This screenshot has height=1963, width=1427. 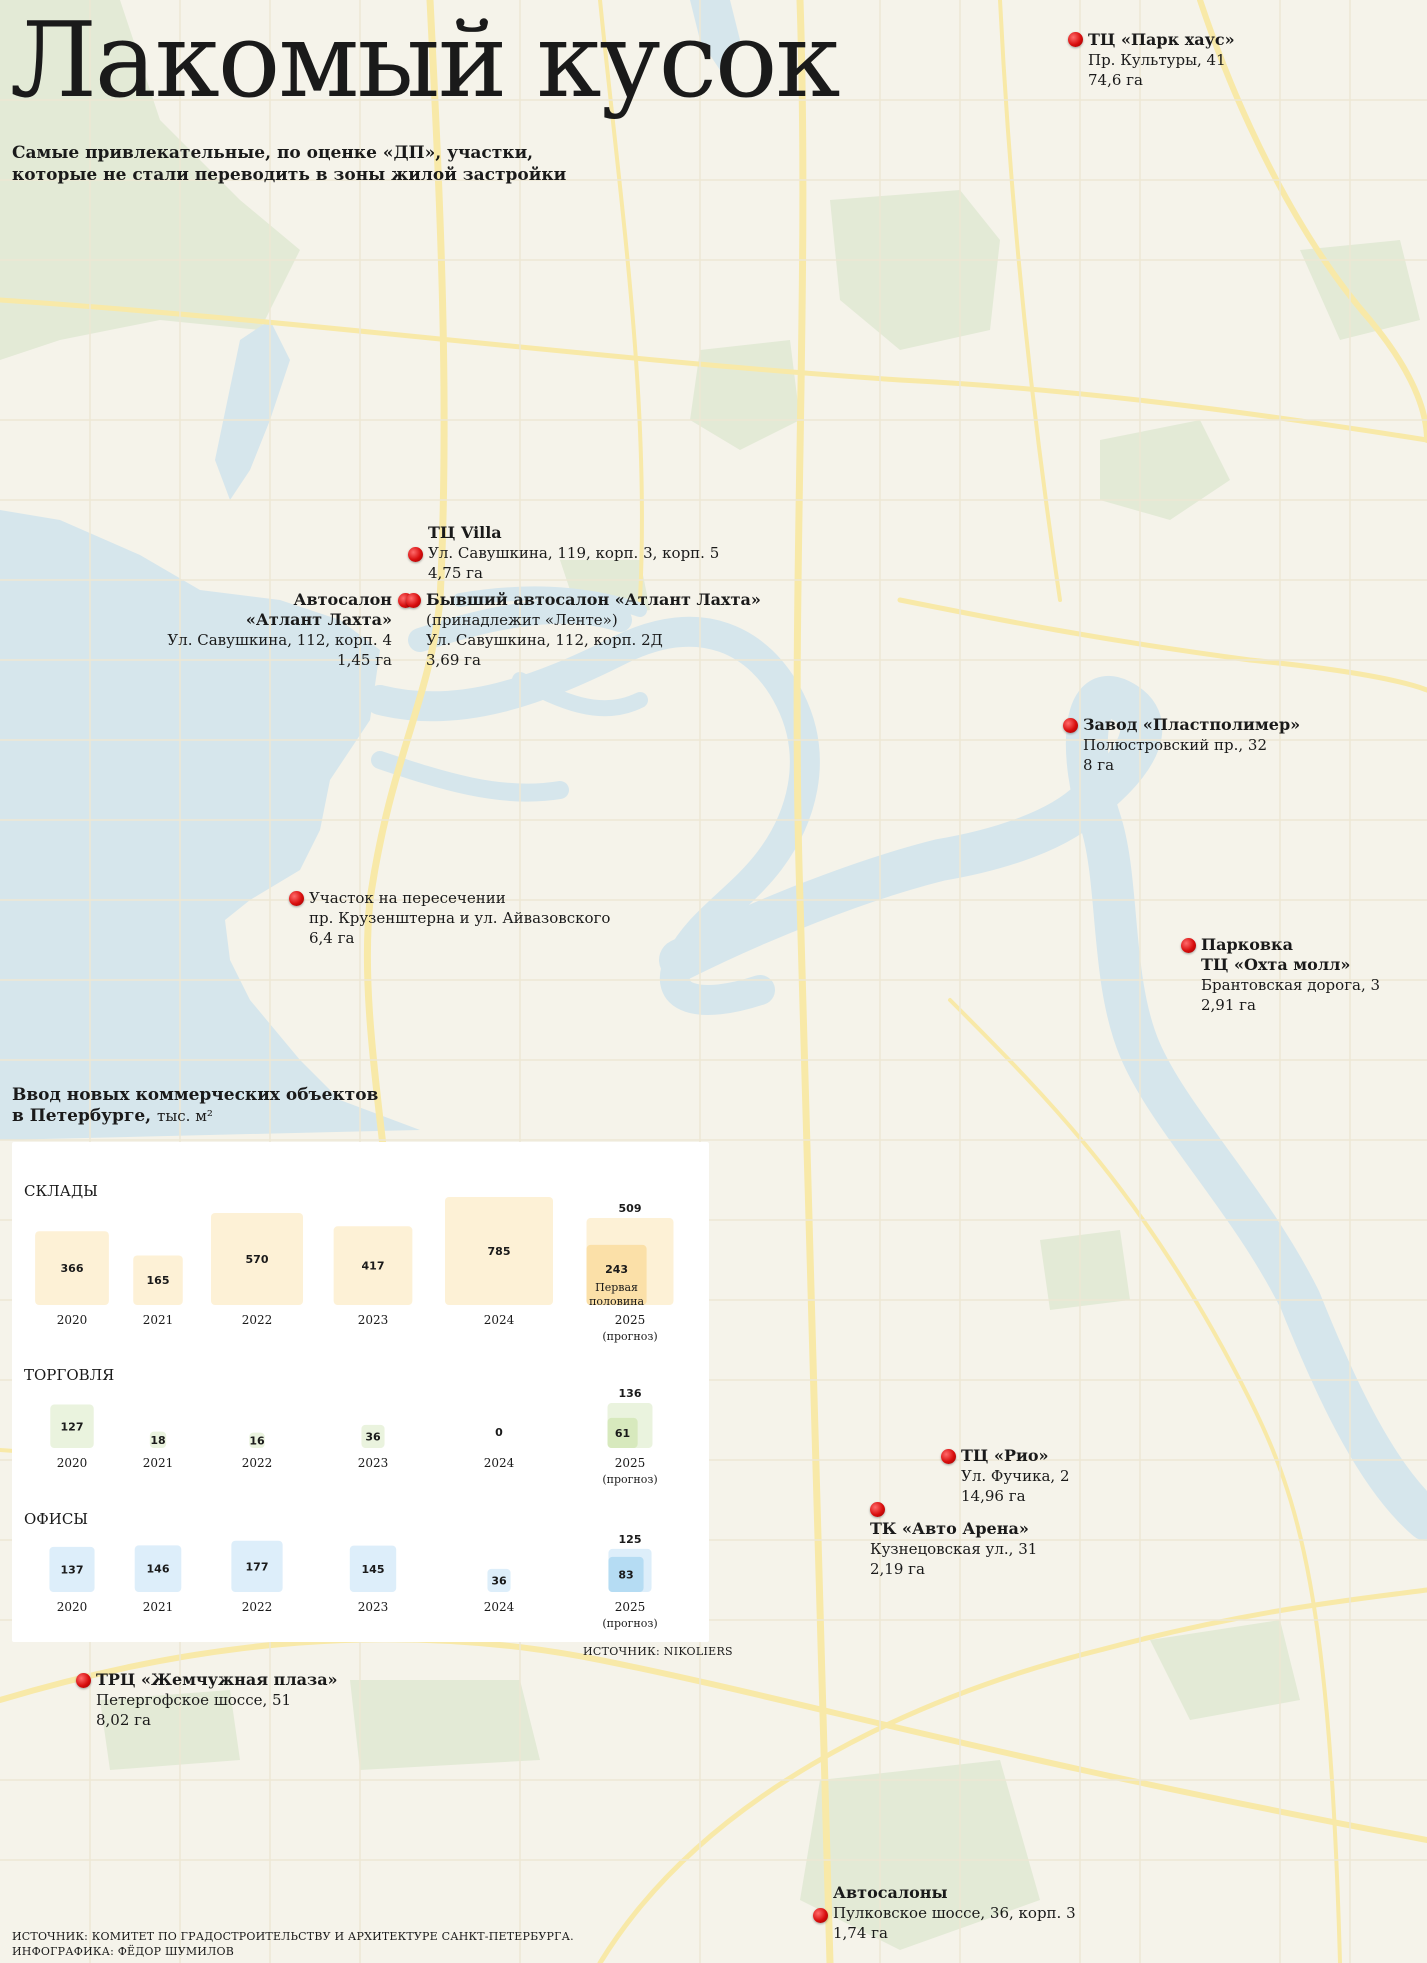 What do you see at coordinates (630, 1539) in the screenshot?
I see `chart-data-label: 125` at bounding box center [630, 1539].